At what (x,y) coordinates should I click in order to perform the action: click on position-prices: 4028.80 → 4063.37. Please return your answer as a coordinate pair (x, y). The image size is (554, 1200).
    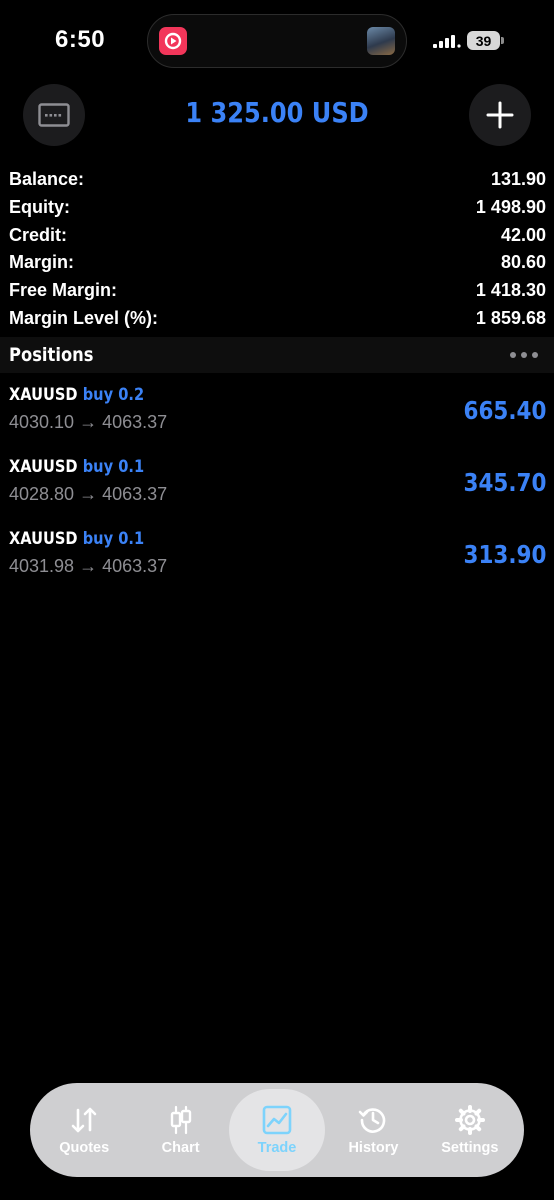
    Looking at the image, I should click on (88, 494).